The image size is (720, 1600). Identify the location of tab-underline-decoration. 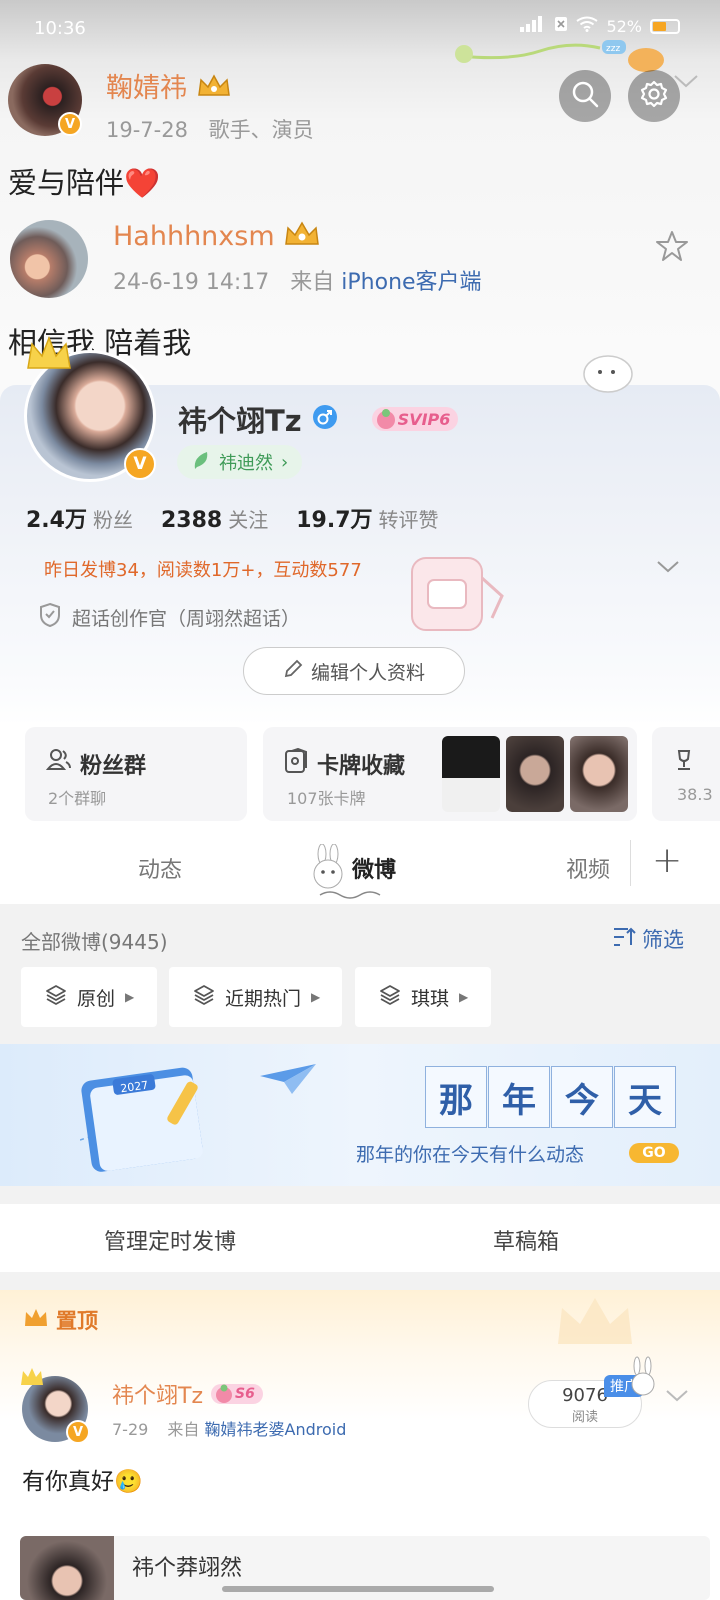
(353, 895).